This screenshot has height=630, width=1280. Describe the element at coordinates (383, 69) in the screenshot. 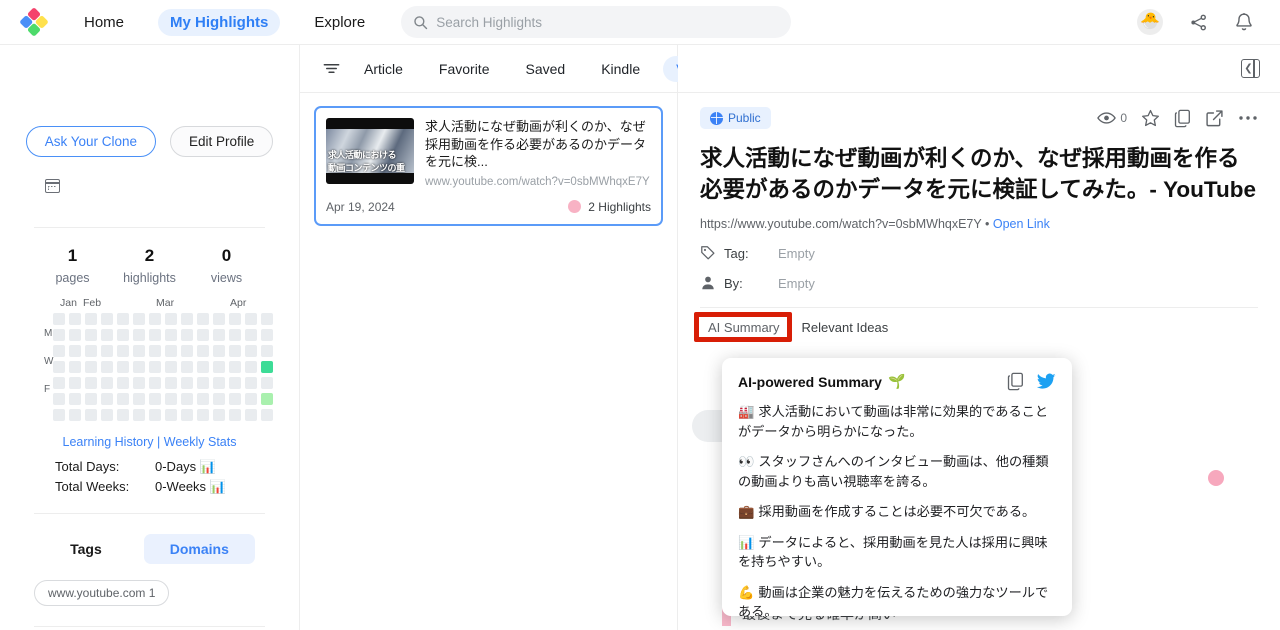

I see `tab-article: Article` at that location.